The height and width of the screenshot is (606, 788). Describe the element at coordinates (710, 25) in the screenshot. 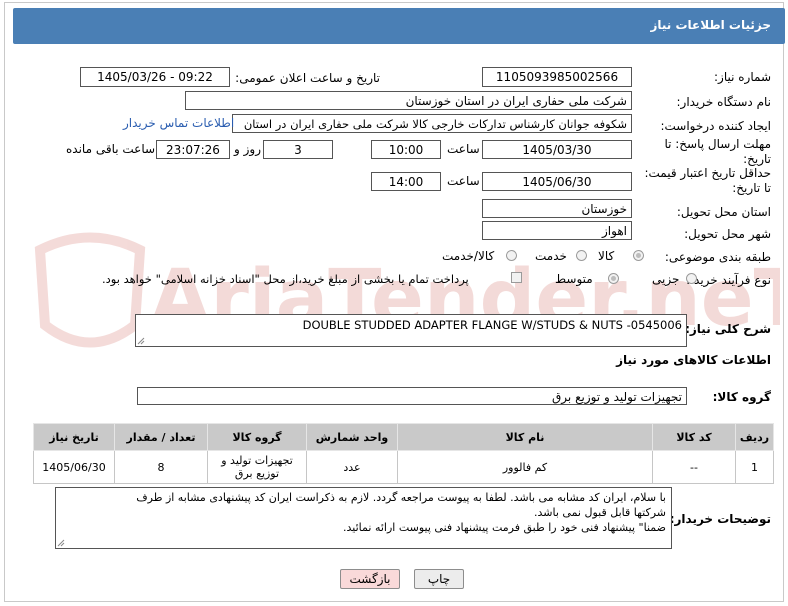

I see `page-title: جزئیات اطلاعات نیاز` at that location.